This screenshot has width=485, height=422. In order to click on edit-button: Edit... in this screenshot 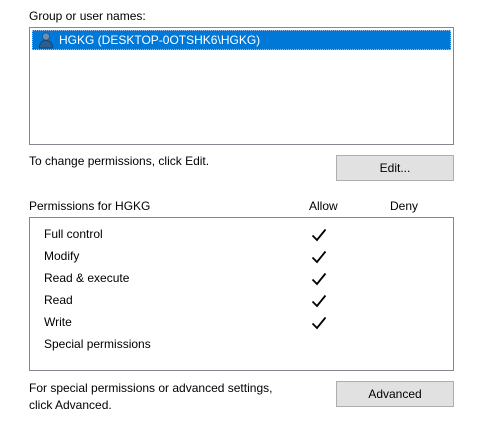, I will do `click(395, 168)`.